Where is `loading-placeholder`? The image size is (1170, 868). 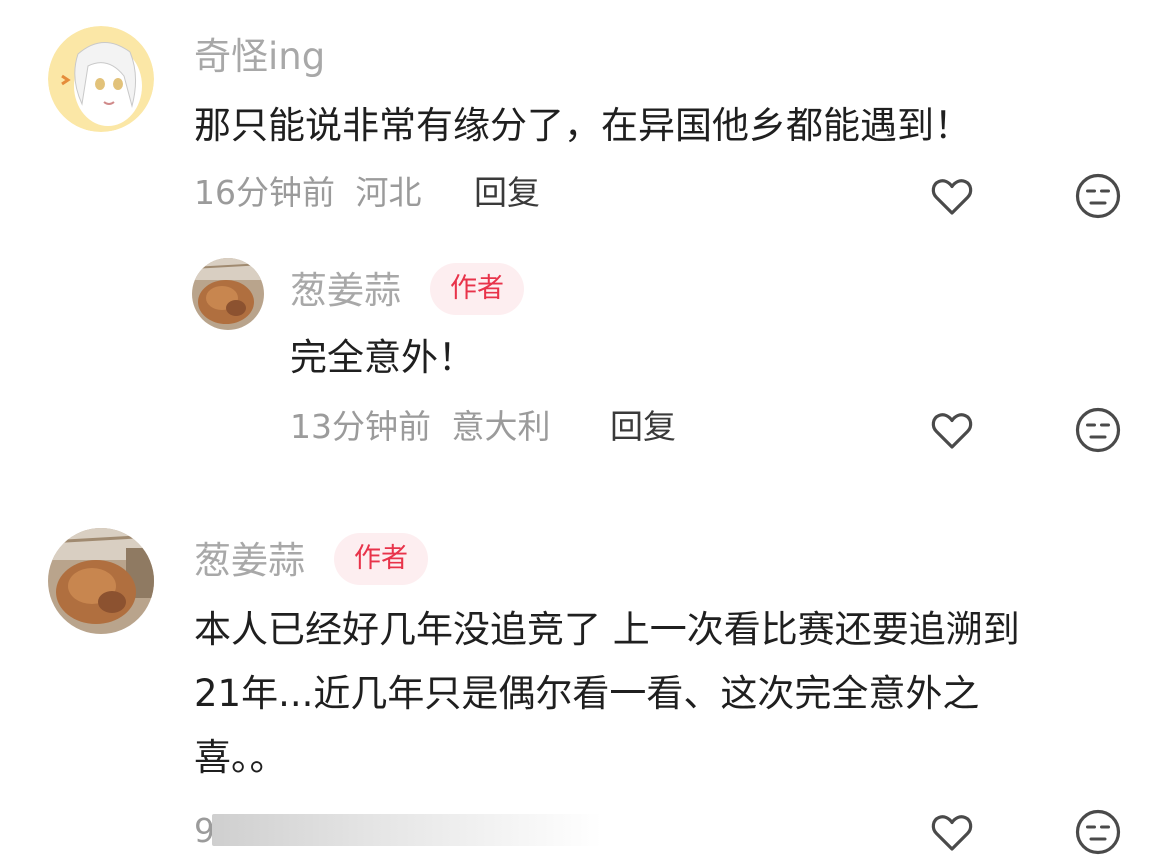
loading-placeholder is located at coordinates (407, 830).